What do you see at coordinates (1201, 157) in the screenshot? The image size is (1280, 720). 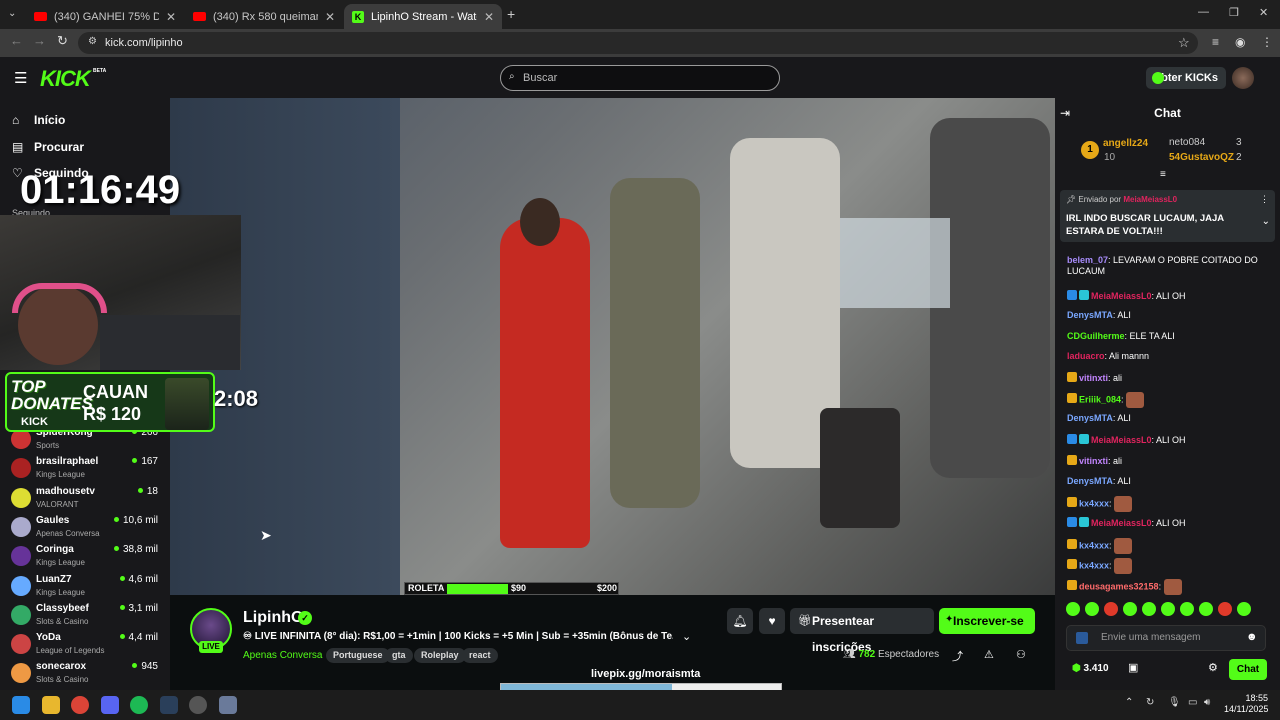 I see `leader-3-name: 54GustavoQZ` at bounding box center [1201, 157].